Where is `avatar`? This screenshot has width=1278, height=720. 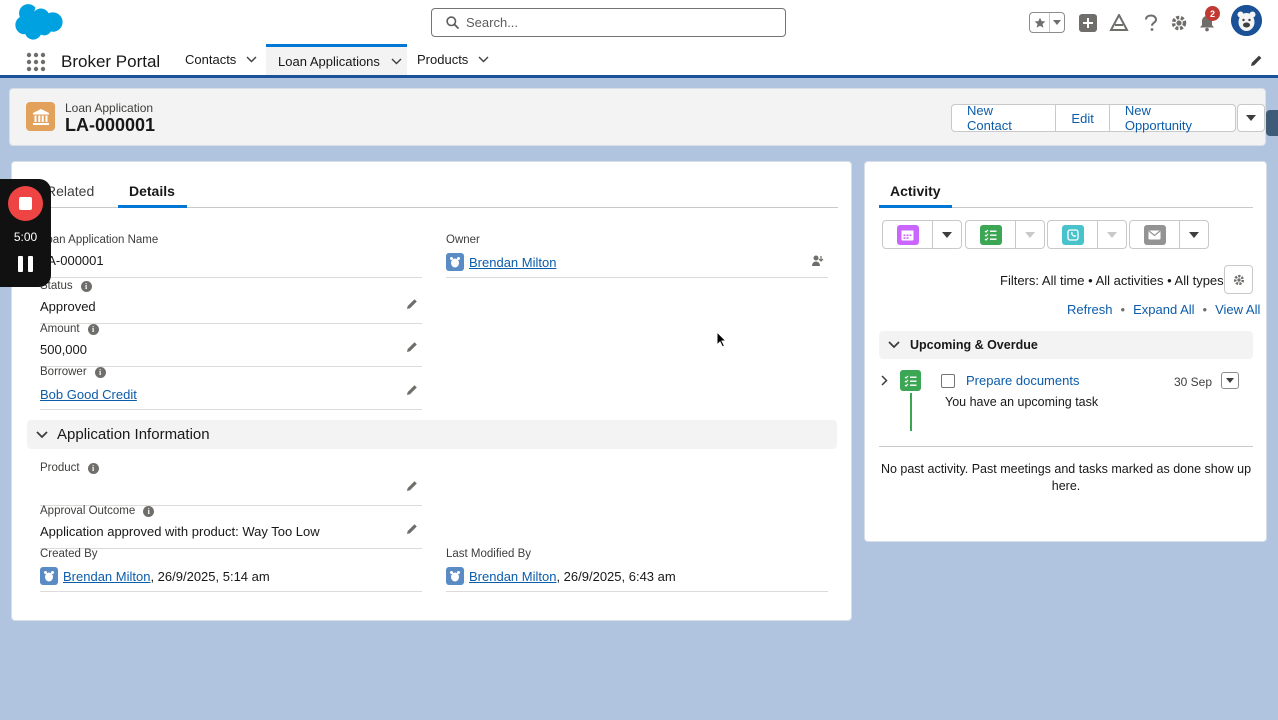 avatar is located at coordinates (1246, 20).